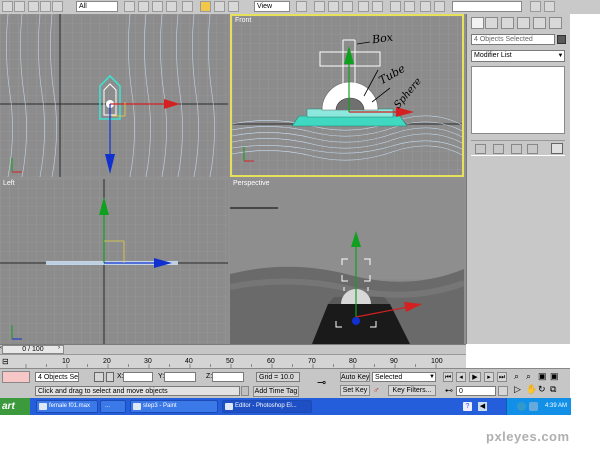 The width and height of the screenshot is (600, 450). I want to click on rotate-tool-icon, so click(219, 6).